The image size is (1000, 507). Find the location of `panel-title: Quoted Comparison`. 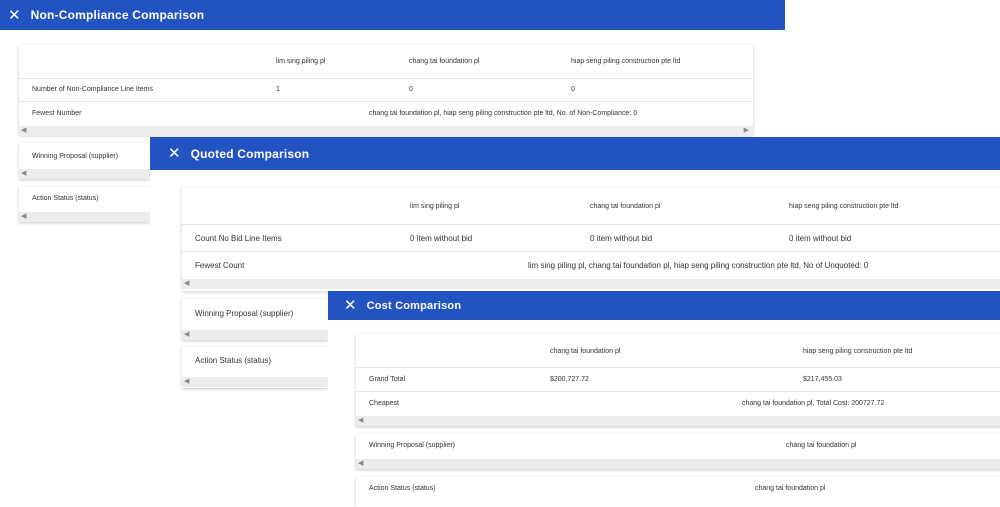

panel-title: Quoted Comparison is located at coordinates (250, 153).